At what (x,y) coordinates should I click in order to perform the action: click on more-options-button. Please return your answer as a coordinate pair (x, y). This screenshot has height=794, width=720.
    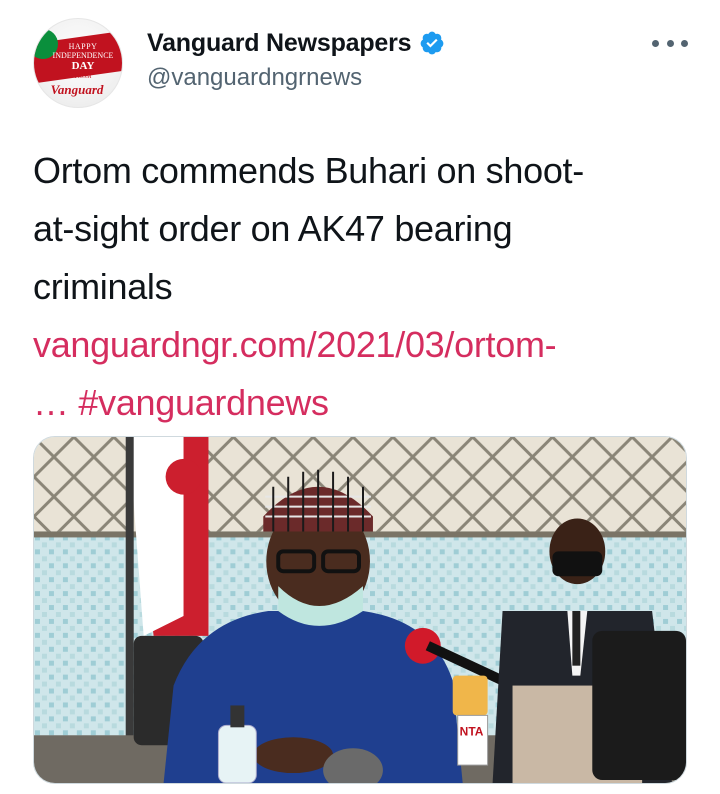
    Looking at the image, I should click on (670, 43).